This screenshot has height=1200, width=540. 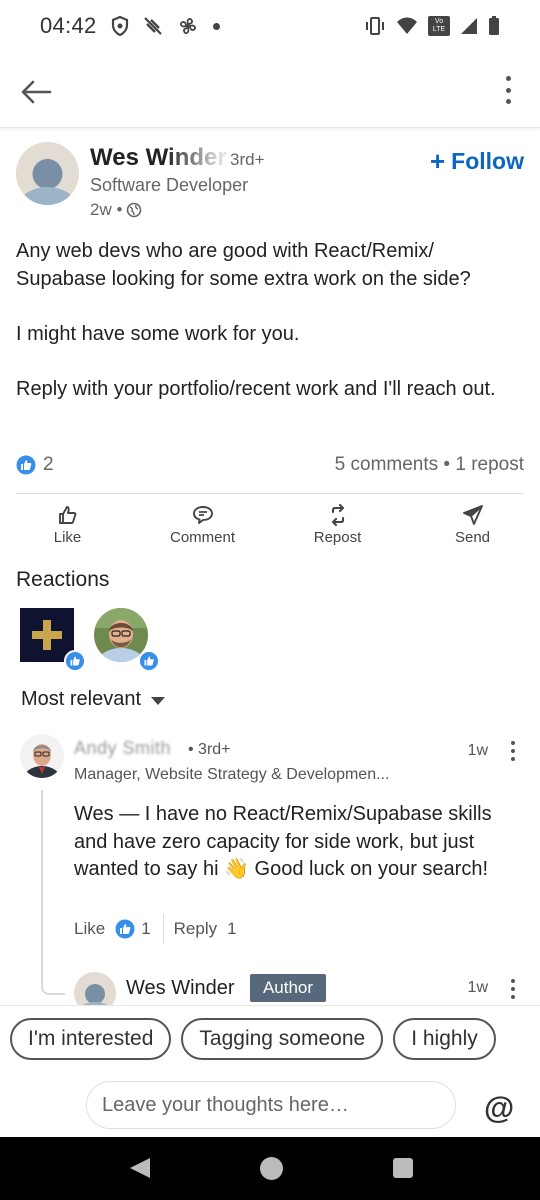 What do you see at coordinates (180, 988) in the screenshot?
I see `reply-author-name: Wes Winder` at bounding box center [180, 988].